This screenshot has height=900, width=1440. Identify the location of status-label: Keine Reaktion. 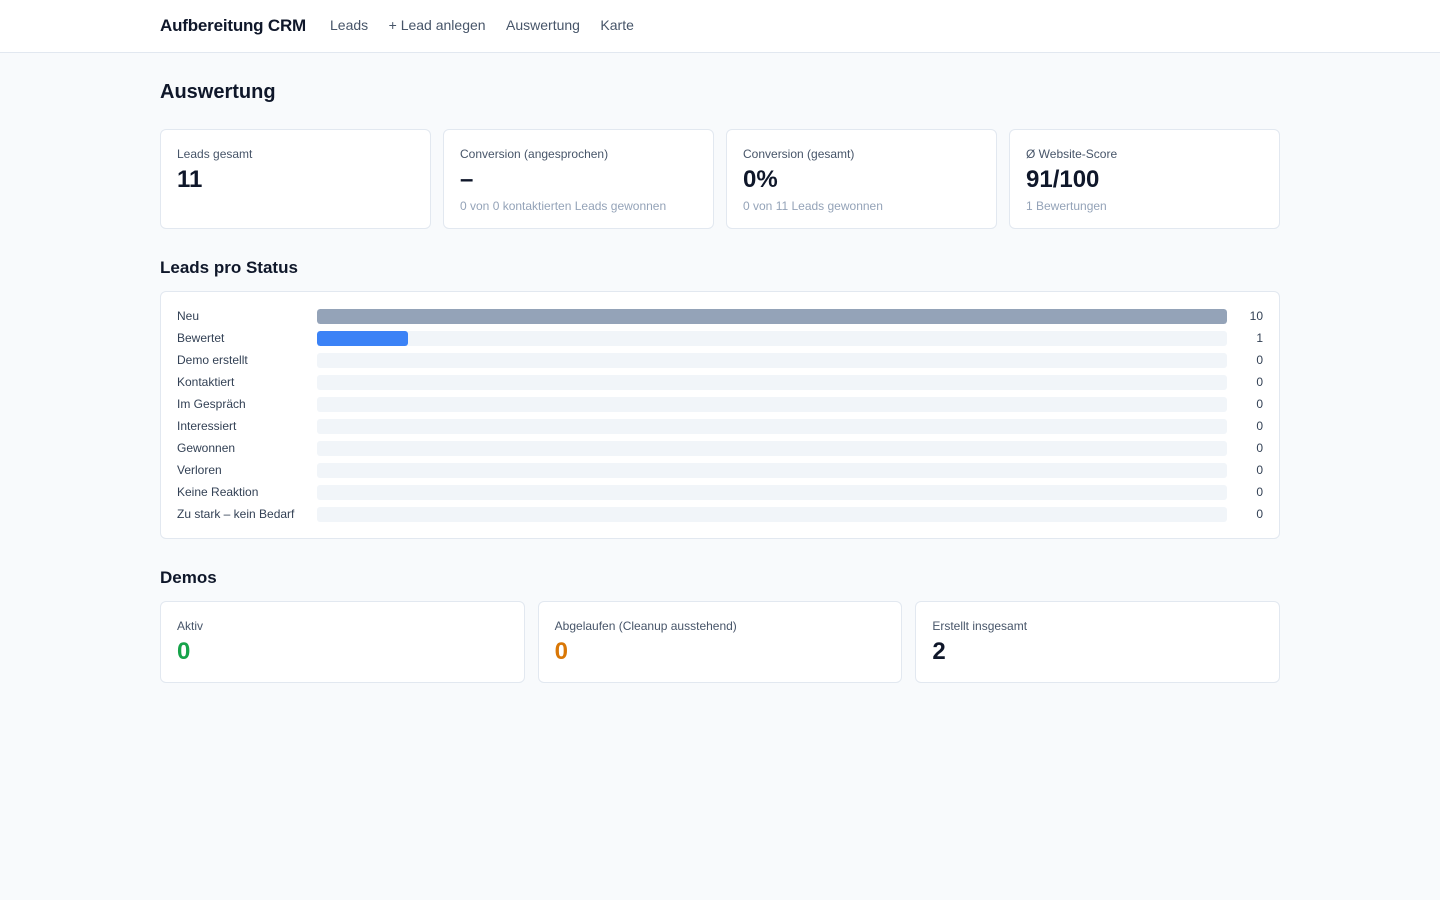
(218, 492).